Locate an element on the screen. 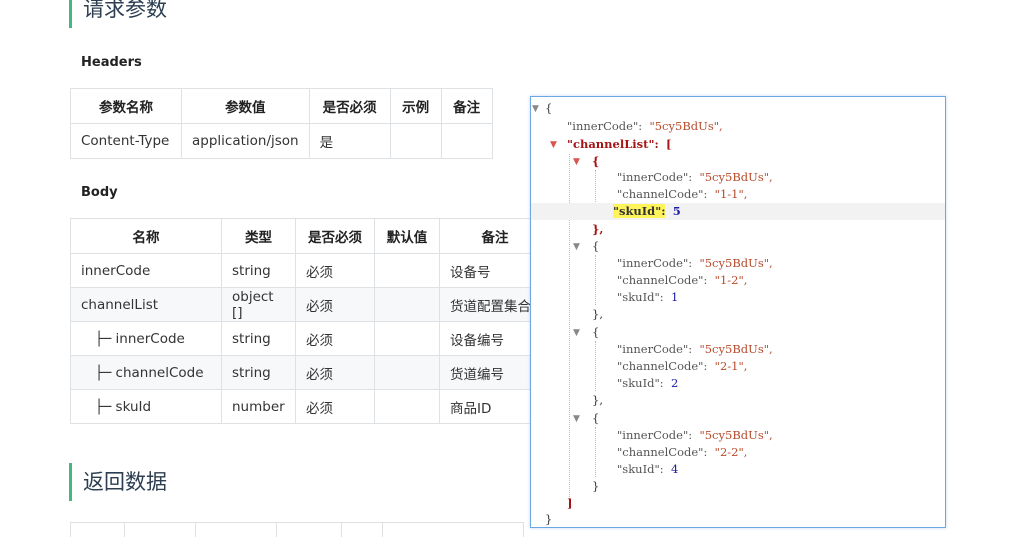 The height and width of the screenshot is (537, 1026). cell: ├─ innerCode is located at coordinates (146, 338).